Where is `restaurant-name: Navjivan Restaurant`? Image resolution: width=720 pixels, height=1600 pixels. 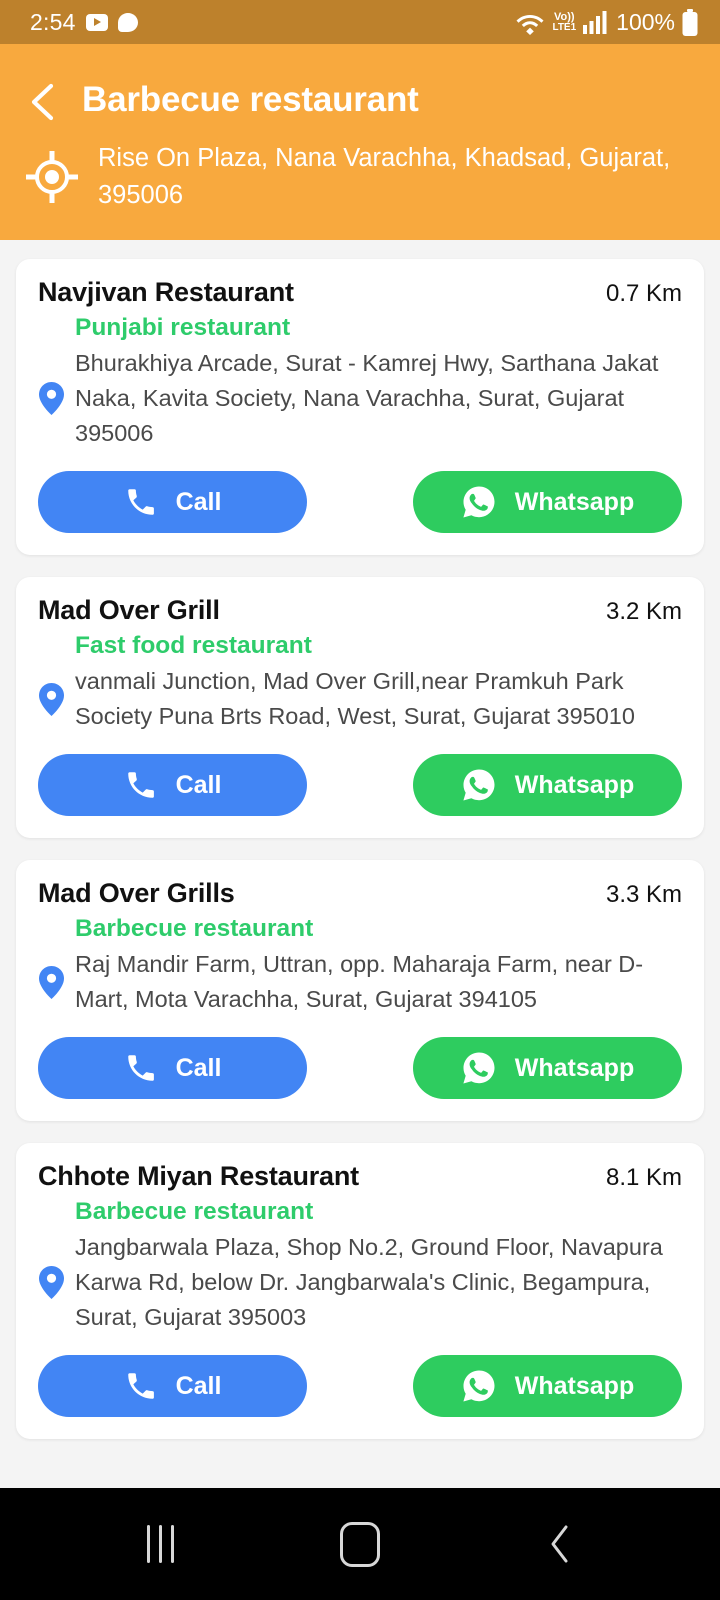 restaurant-name: Navjivan Restaurant is located at coordinates (166, 292).